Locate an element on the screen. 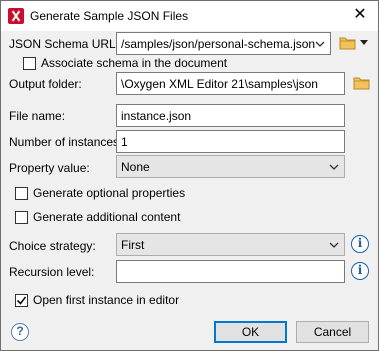 The width and height of the screenshot is (379, 351). file-name-label: File name: is located at coordinates (37, 116).